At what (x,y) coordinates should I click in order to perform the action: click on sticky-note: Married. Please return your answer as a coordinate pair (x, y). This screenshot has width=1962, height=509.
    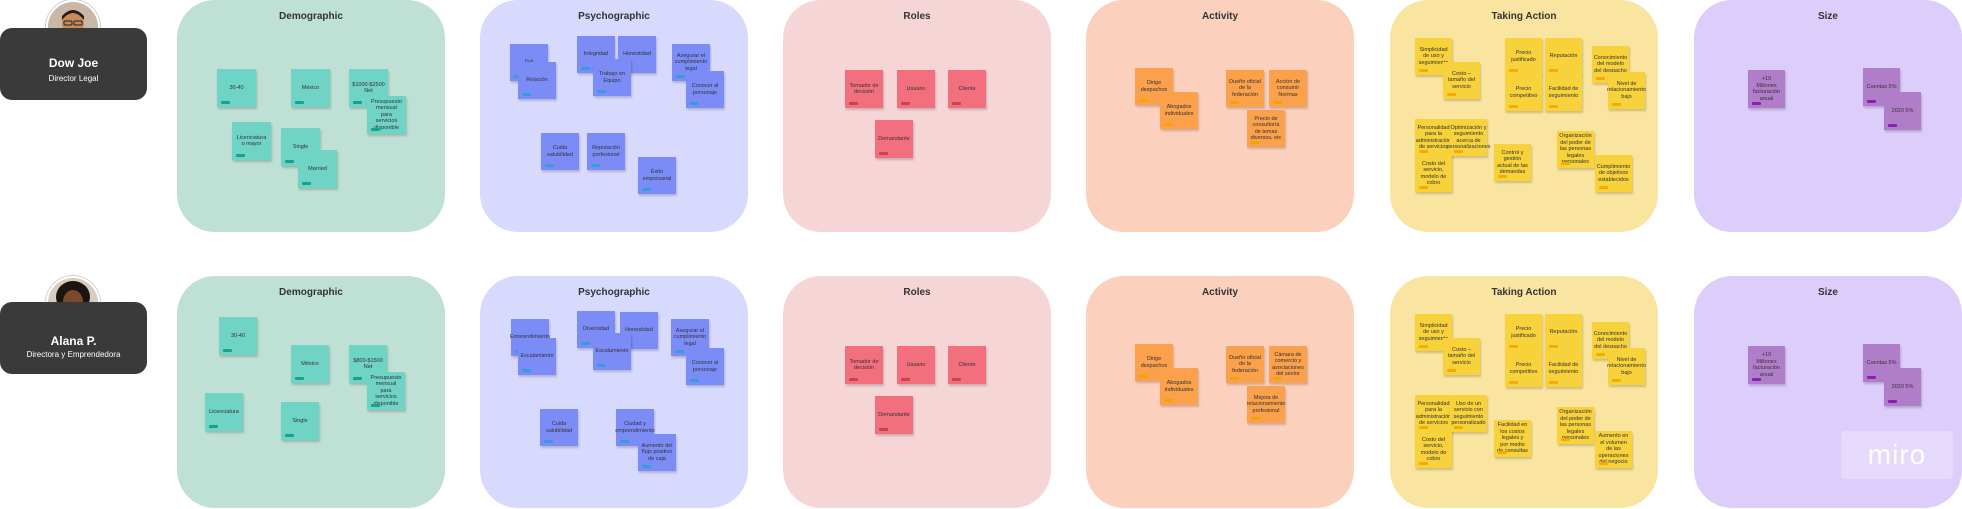
    Looking at the image, I should click on (317, 169).